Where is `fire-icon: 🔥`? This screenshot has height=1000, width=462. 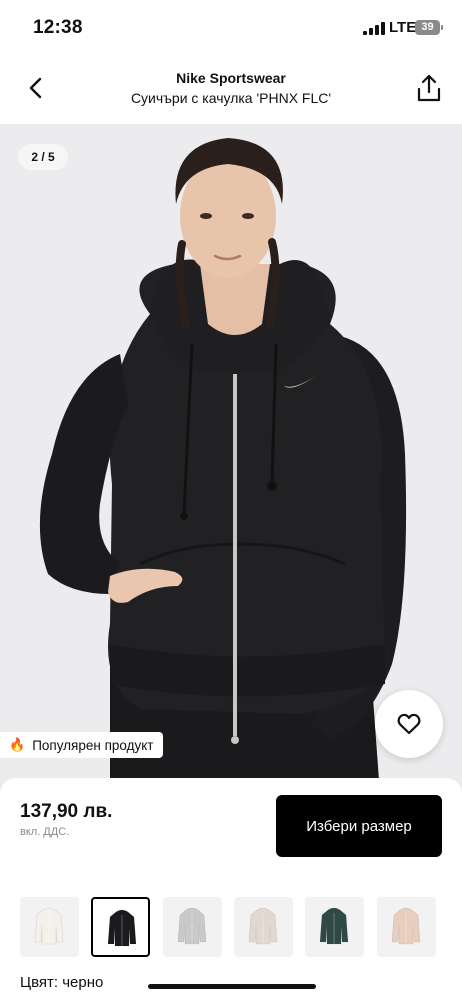 fire-icon: 🔥 is located at coordinates (17, 744).